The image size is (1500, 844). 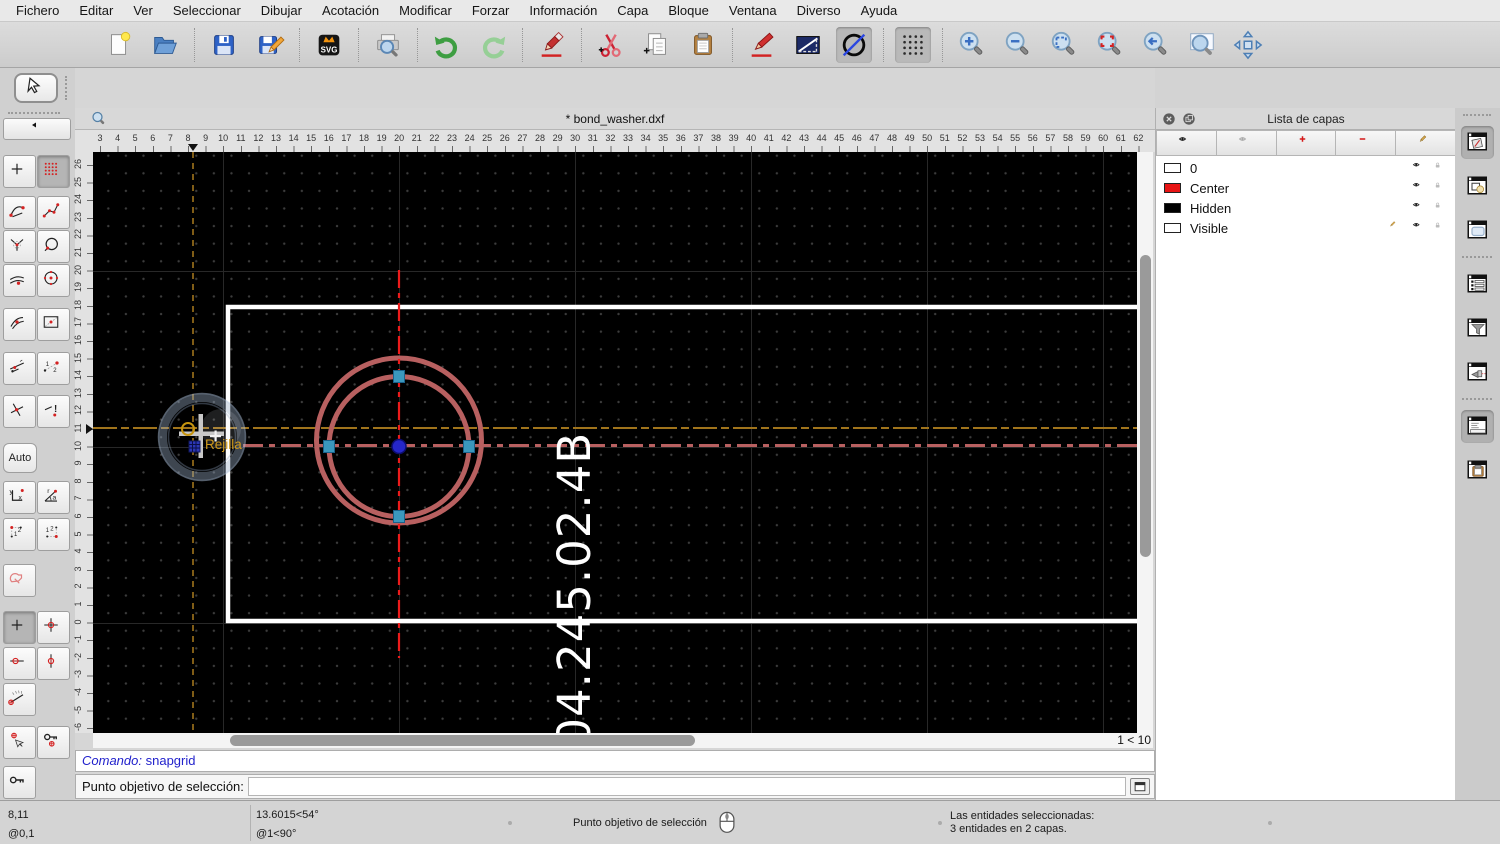 I want to click on zoom-selection-button, so click(x=1110, y=45).